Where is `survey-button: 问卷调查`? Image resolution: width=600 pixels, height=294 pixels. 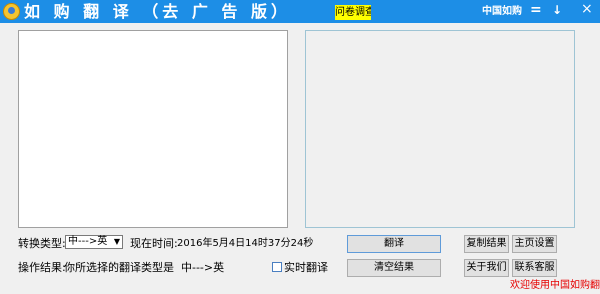 survey-button: 问卷调查 is located at coordinates (353, 12).